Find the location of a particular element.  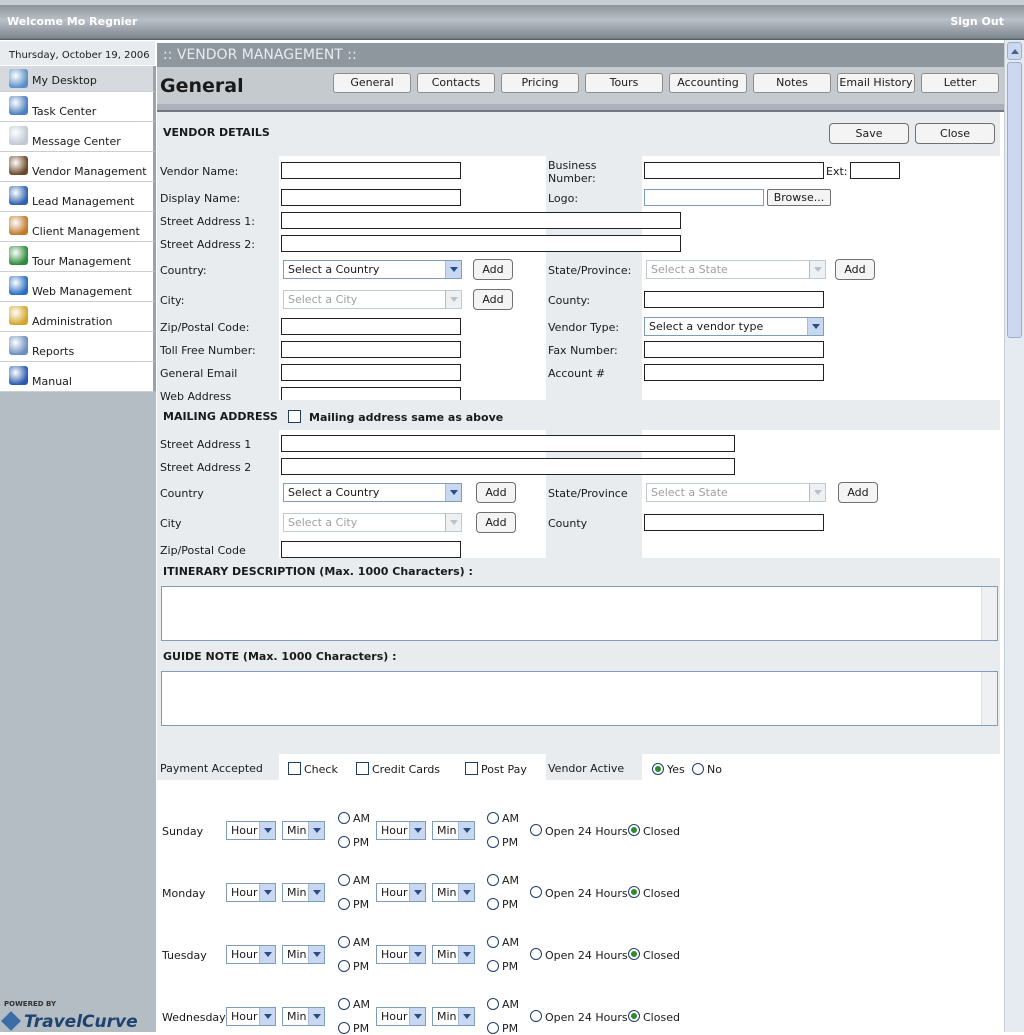

credit-cards-checkbox is located at coordinates (362, 768).